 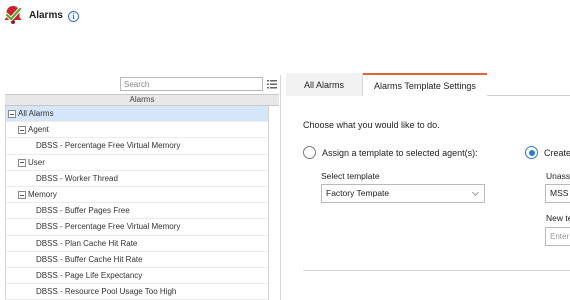 What do you see at coordinates (558, 218) in the screenshot?
I see `new-template-label: New te` at bounding box center [558, 218].